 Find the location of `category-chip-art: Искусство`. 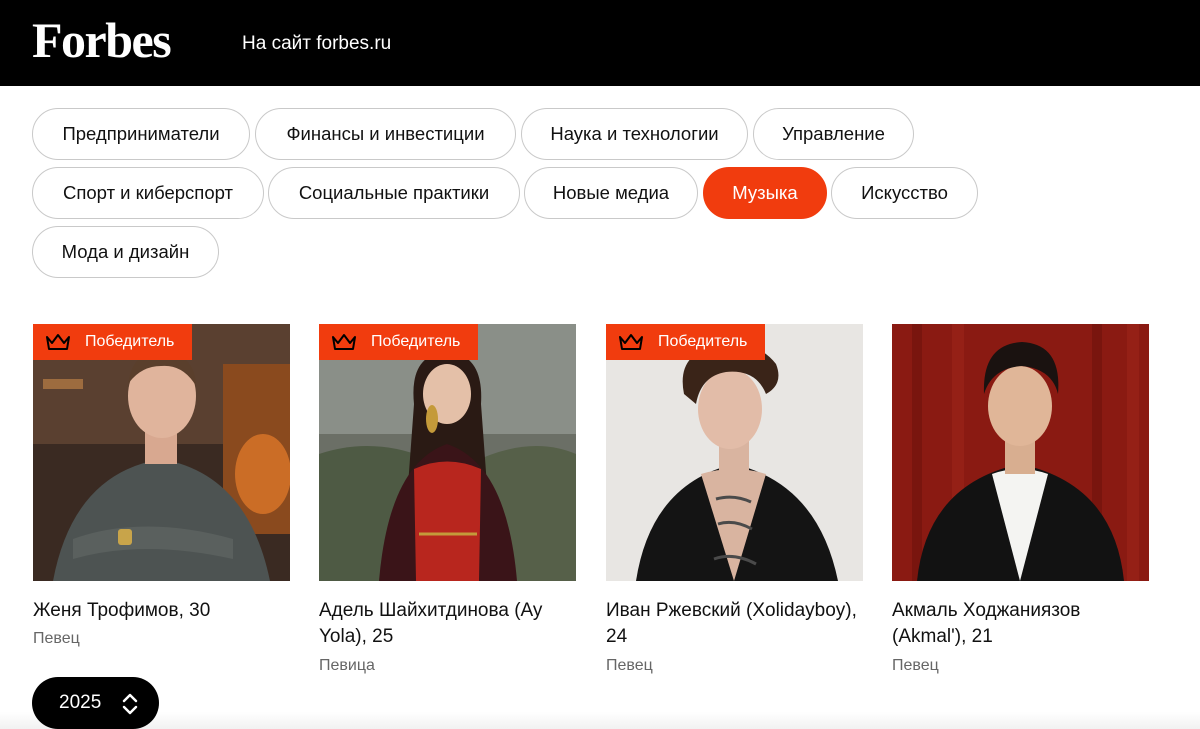

category-chip-art: Искусство is located at coordinates (904, 193).